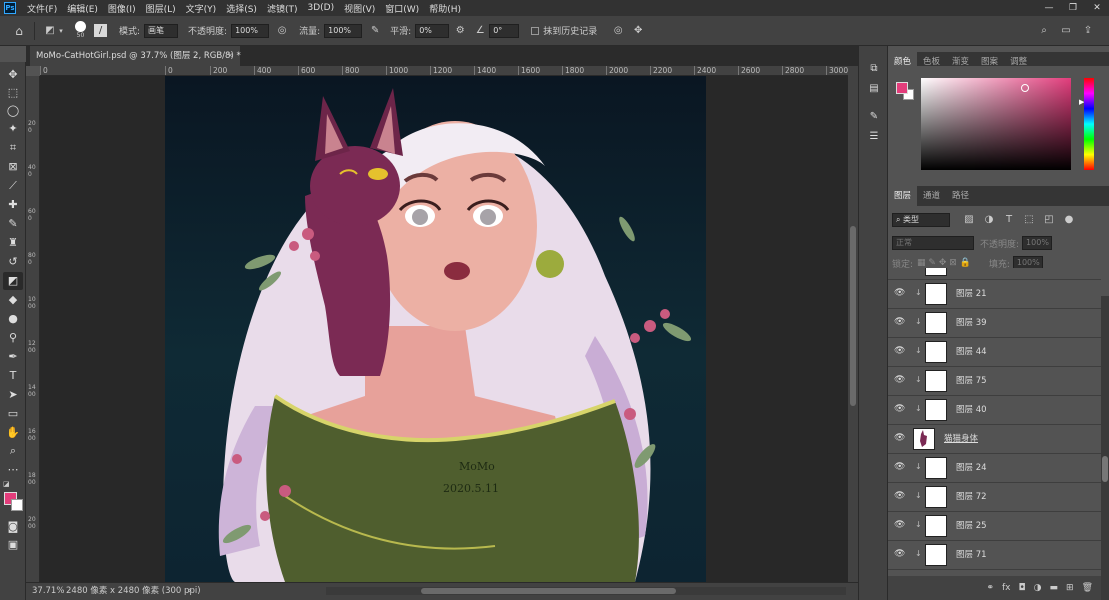  What do you see at coordinates (933, 243) in the screenshot?
I see `blend-mode-select: 正常` at bounding box center [933, 243].